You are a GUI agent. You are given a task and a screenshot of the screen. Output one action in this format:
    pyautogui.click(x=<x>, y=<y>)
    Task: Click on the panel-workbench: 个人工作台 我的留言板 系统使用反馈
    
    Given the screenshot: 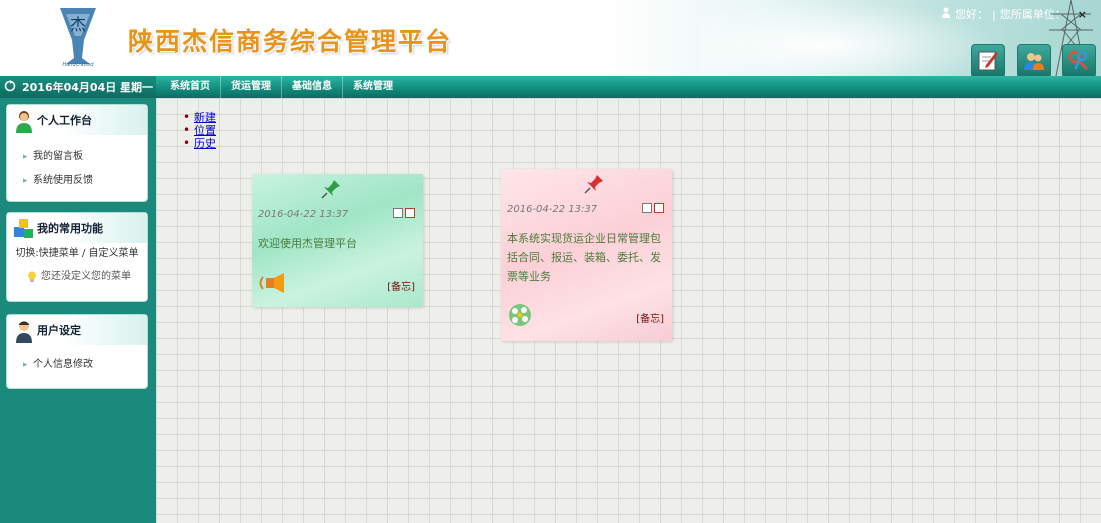 What is the action you would take?
    pyautogui.click(x=77, y=153)
    